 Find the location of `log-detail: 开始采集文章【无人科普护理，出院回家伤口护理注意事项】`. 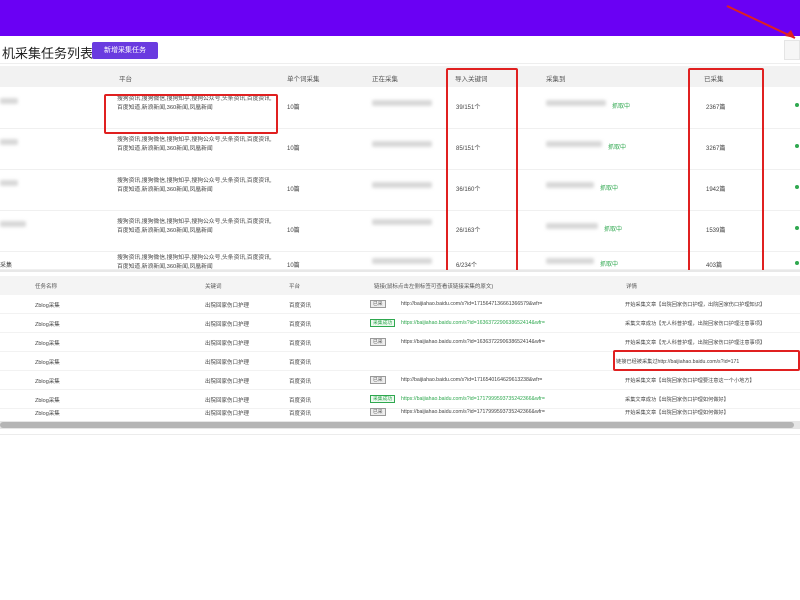

log-detail: 开始采集文章【无人科普护理，出院回家伤口护理注意事项】 is located at coordinates (695, 343).